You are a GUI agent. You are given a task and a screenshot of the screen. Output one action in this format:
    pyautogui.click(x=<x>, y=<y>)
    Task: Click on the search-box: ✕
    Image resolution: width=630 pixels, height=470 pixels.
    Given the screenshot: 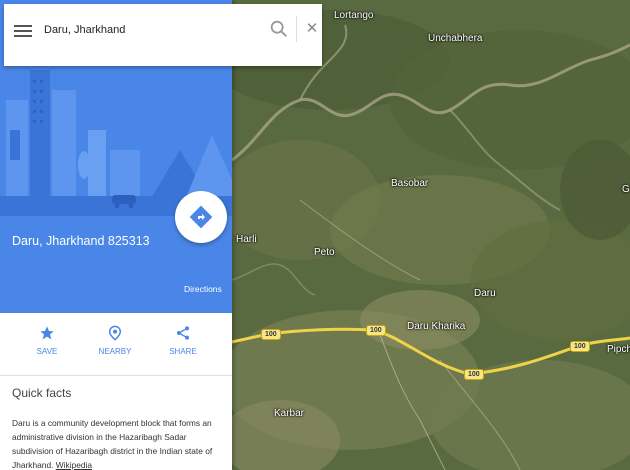 What is the action you would take?
    pyautogui.click(x=163, y=35)
    